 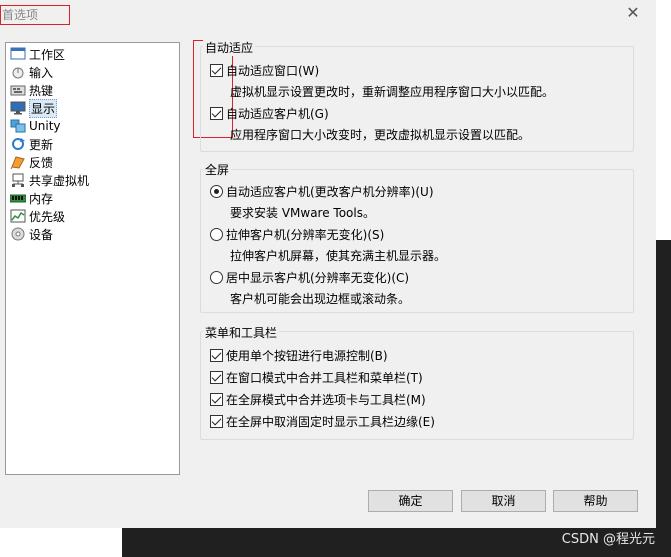 What do you see at coordinates (338, 256) in the screenshot?
I see `fullscreen-stretch-description: 拉伸客户机屏幕，使其充满主机显示器。` at bounding box center [338, 256].